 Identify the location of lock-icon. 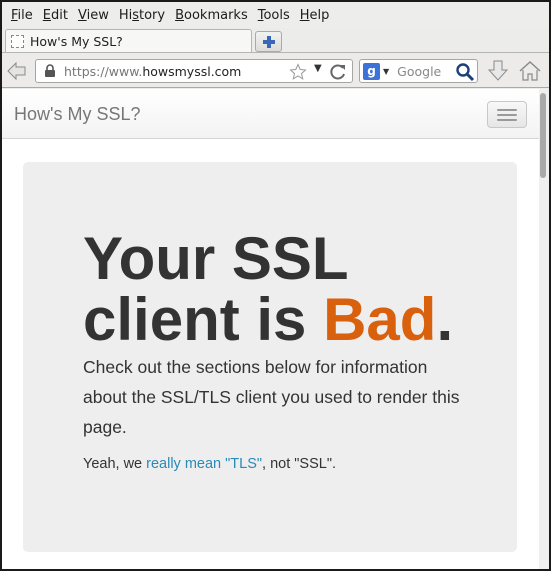
(50, 70).